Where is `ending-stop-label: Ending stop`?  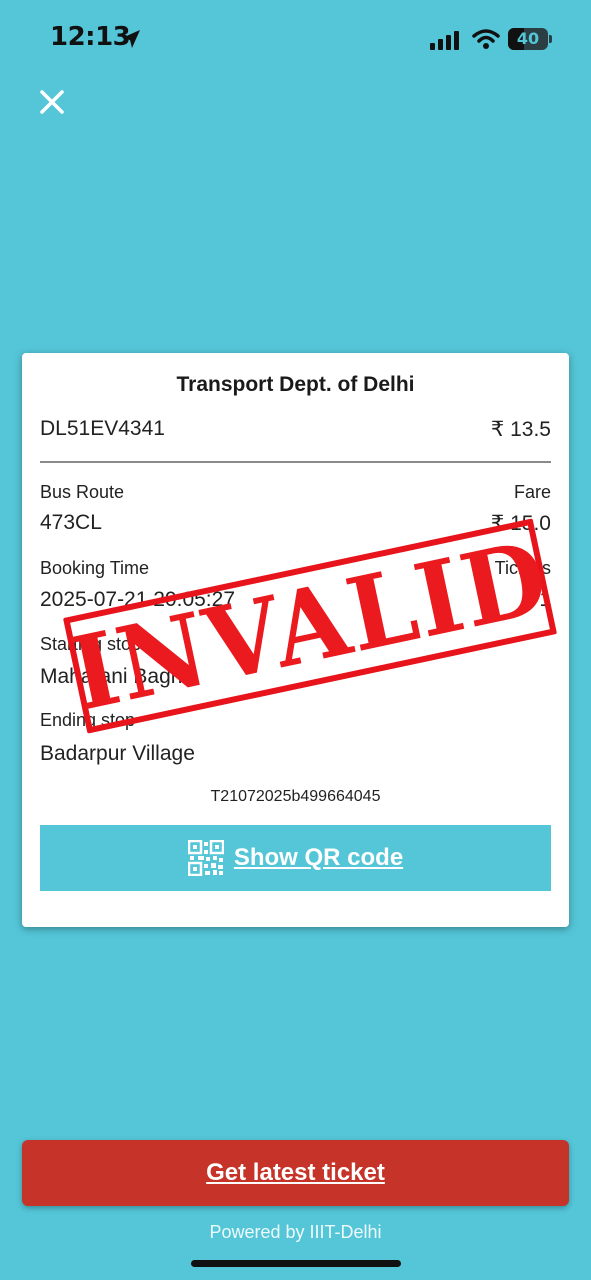 ending-stop-label: Ending stop is located at coordinates (88, 720).